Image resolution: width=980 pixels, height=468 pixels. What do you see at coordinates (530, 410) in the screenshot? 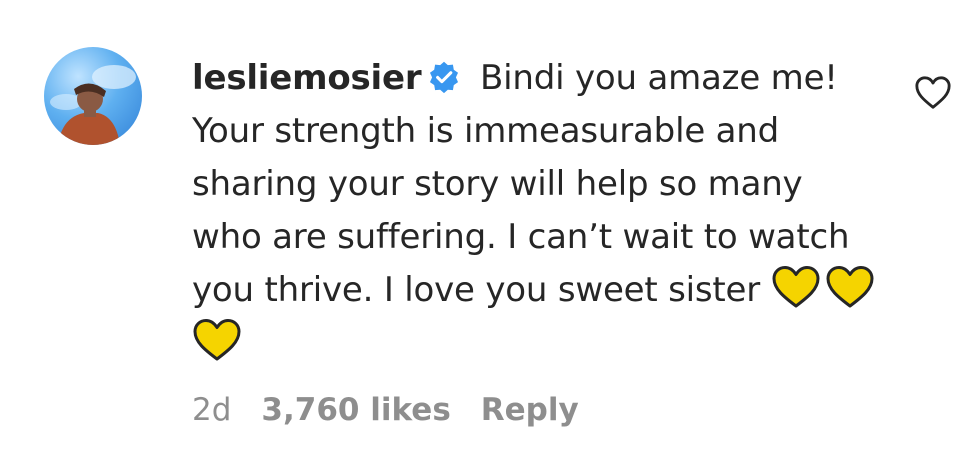
I see `reply-button: Reply` at bounding box center [530, 410].